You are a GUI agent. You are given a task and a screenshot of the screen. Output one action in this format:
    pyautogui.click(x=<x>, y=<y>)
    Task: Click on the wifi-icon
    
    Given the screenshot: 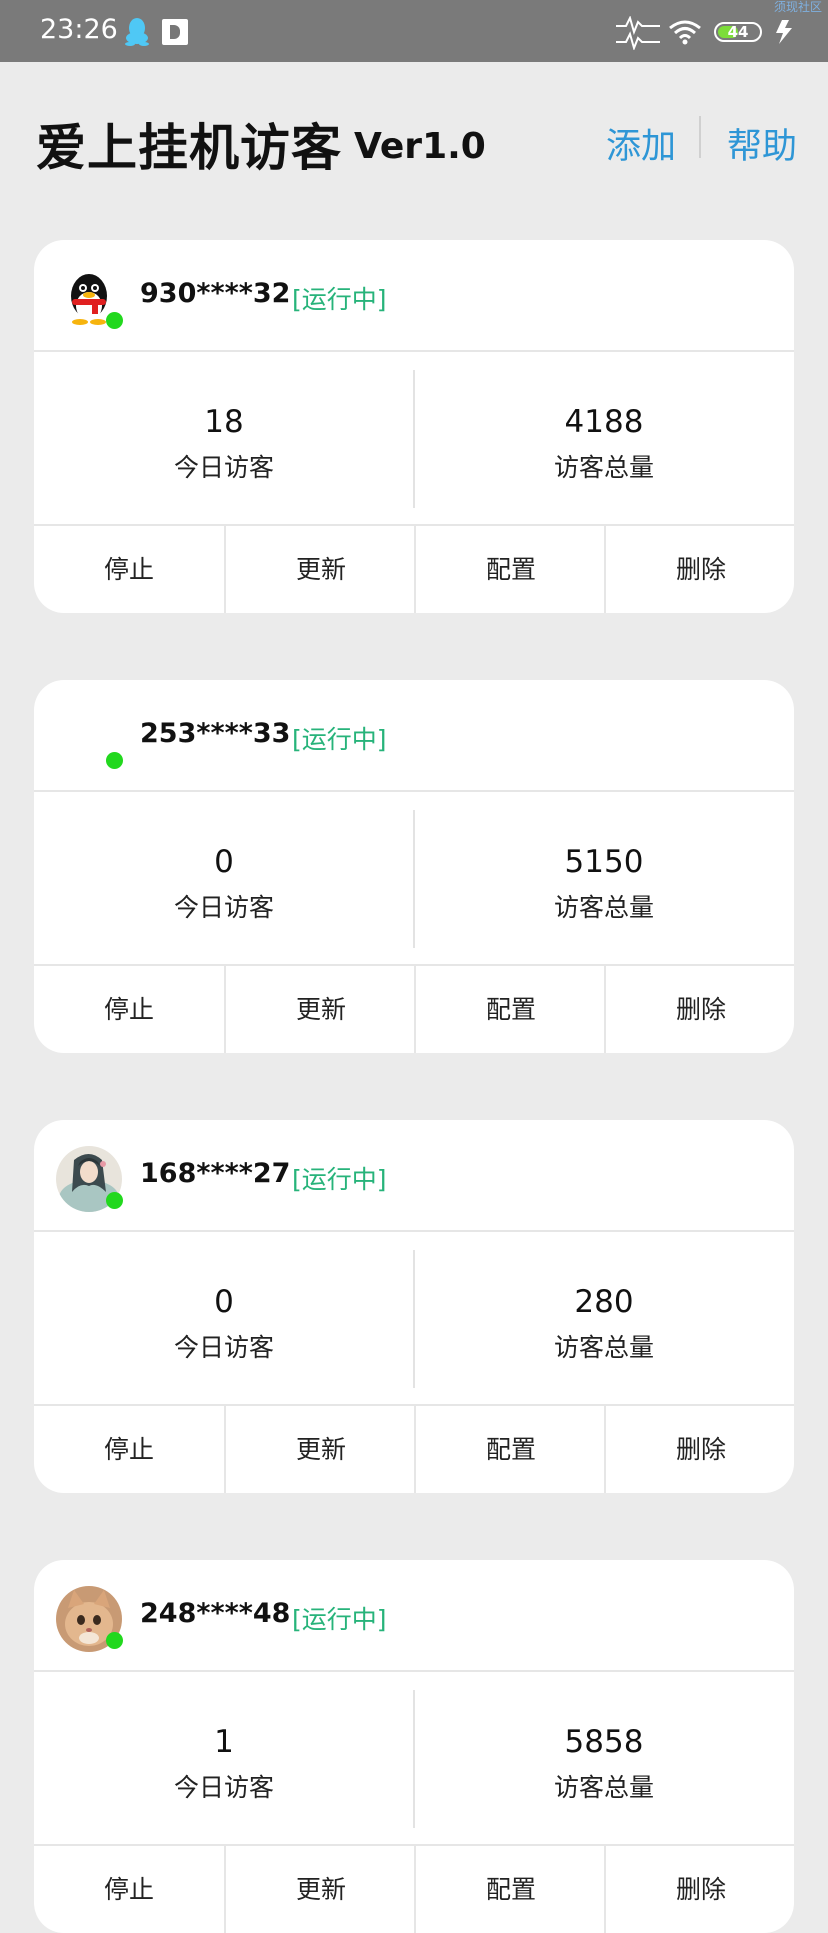 What is the action you would take?
    pyautogui.click(x=685, y=32)
    